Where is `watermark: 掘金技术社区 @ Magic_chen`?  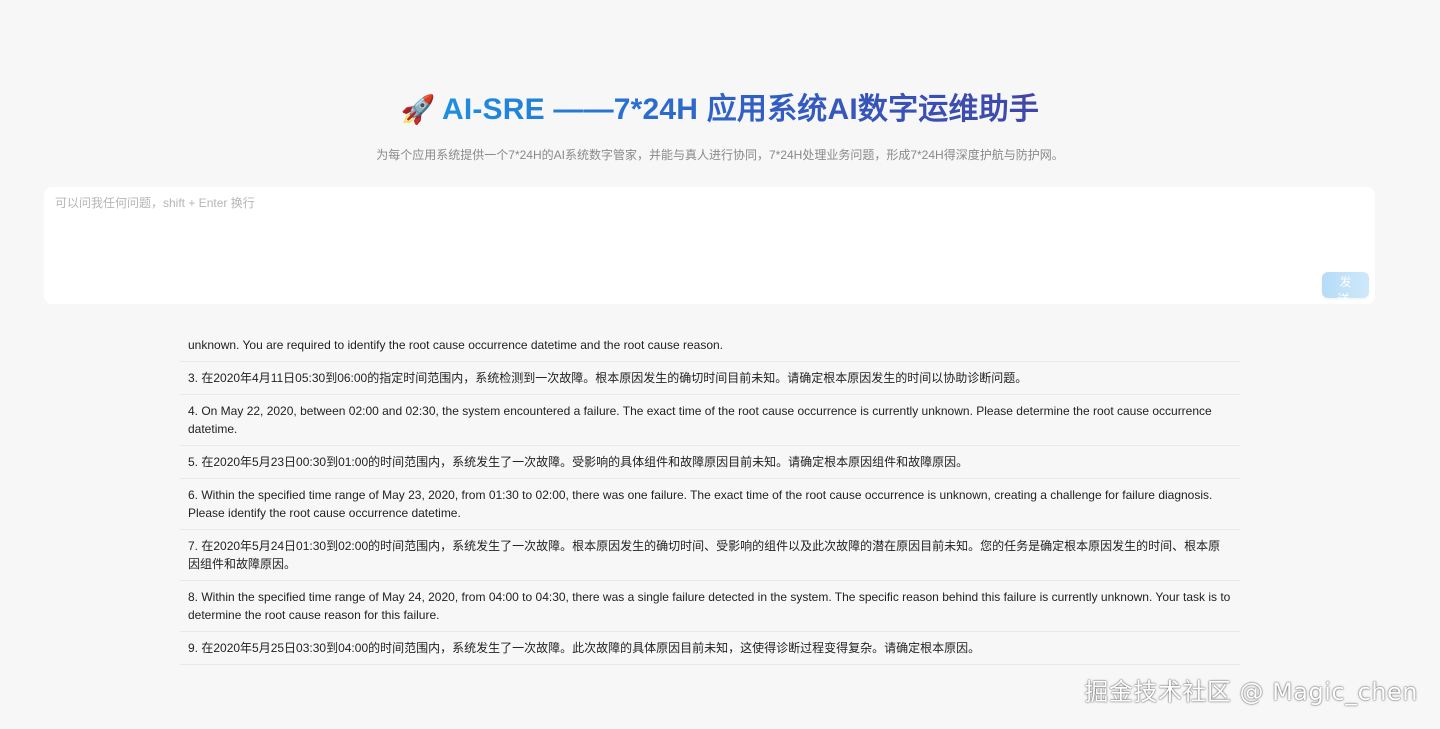
watermark: 掘金技术社区 @ Magic_chen is located at coordinates (1251, 692).